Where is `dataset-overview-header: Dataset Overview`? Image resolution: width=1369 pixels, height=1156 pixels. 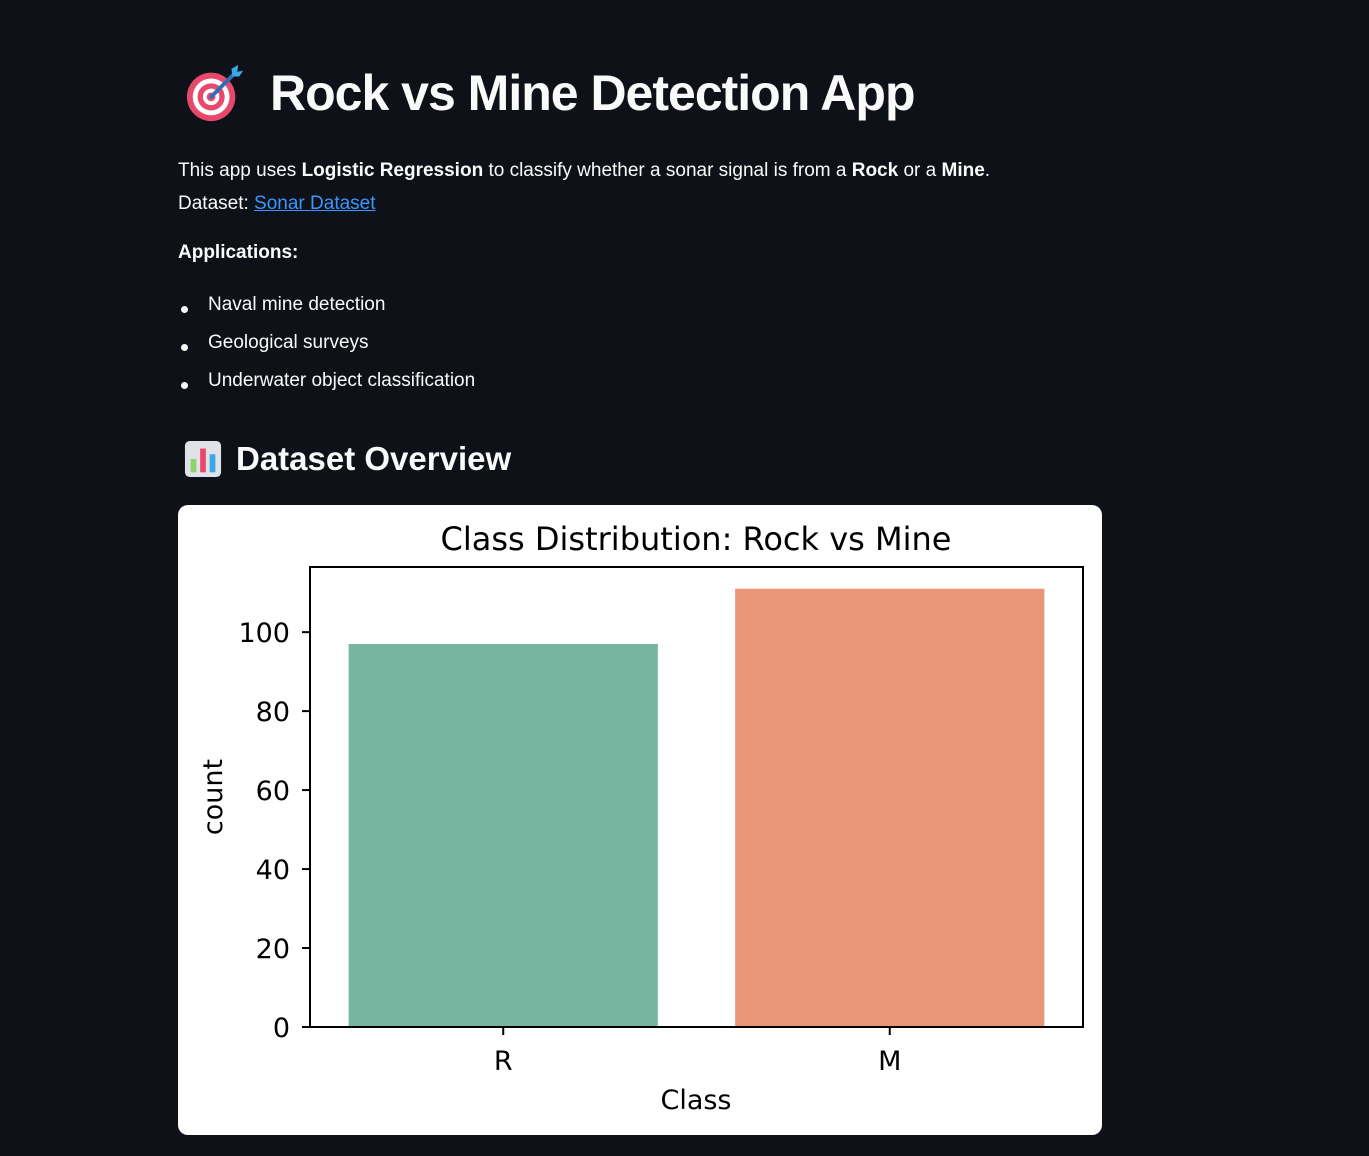
dataset-overview-header: Dataset Overview is located at coordinates (347, 459).